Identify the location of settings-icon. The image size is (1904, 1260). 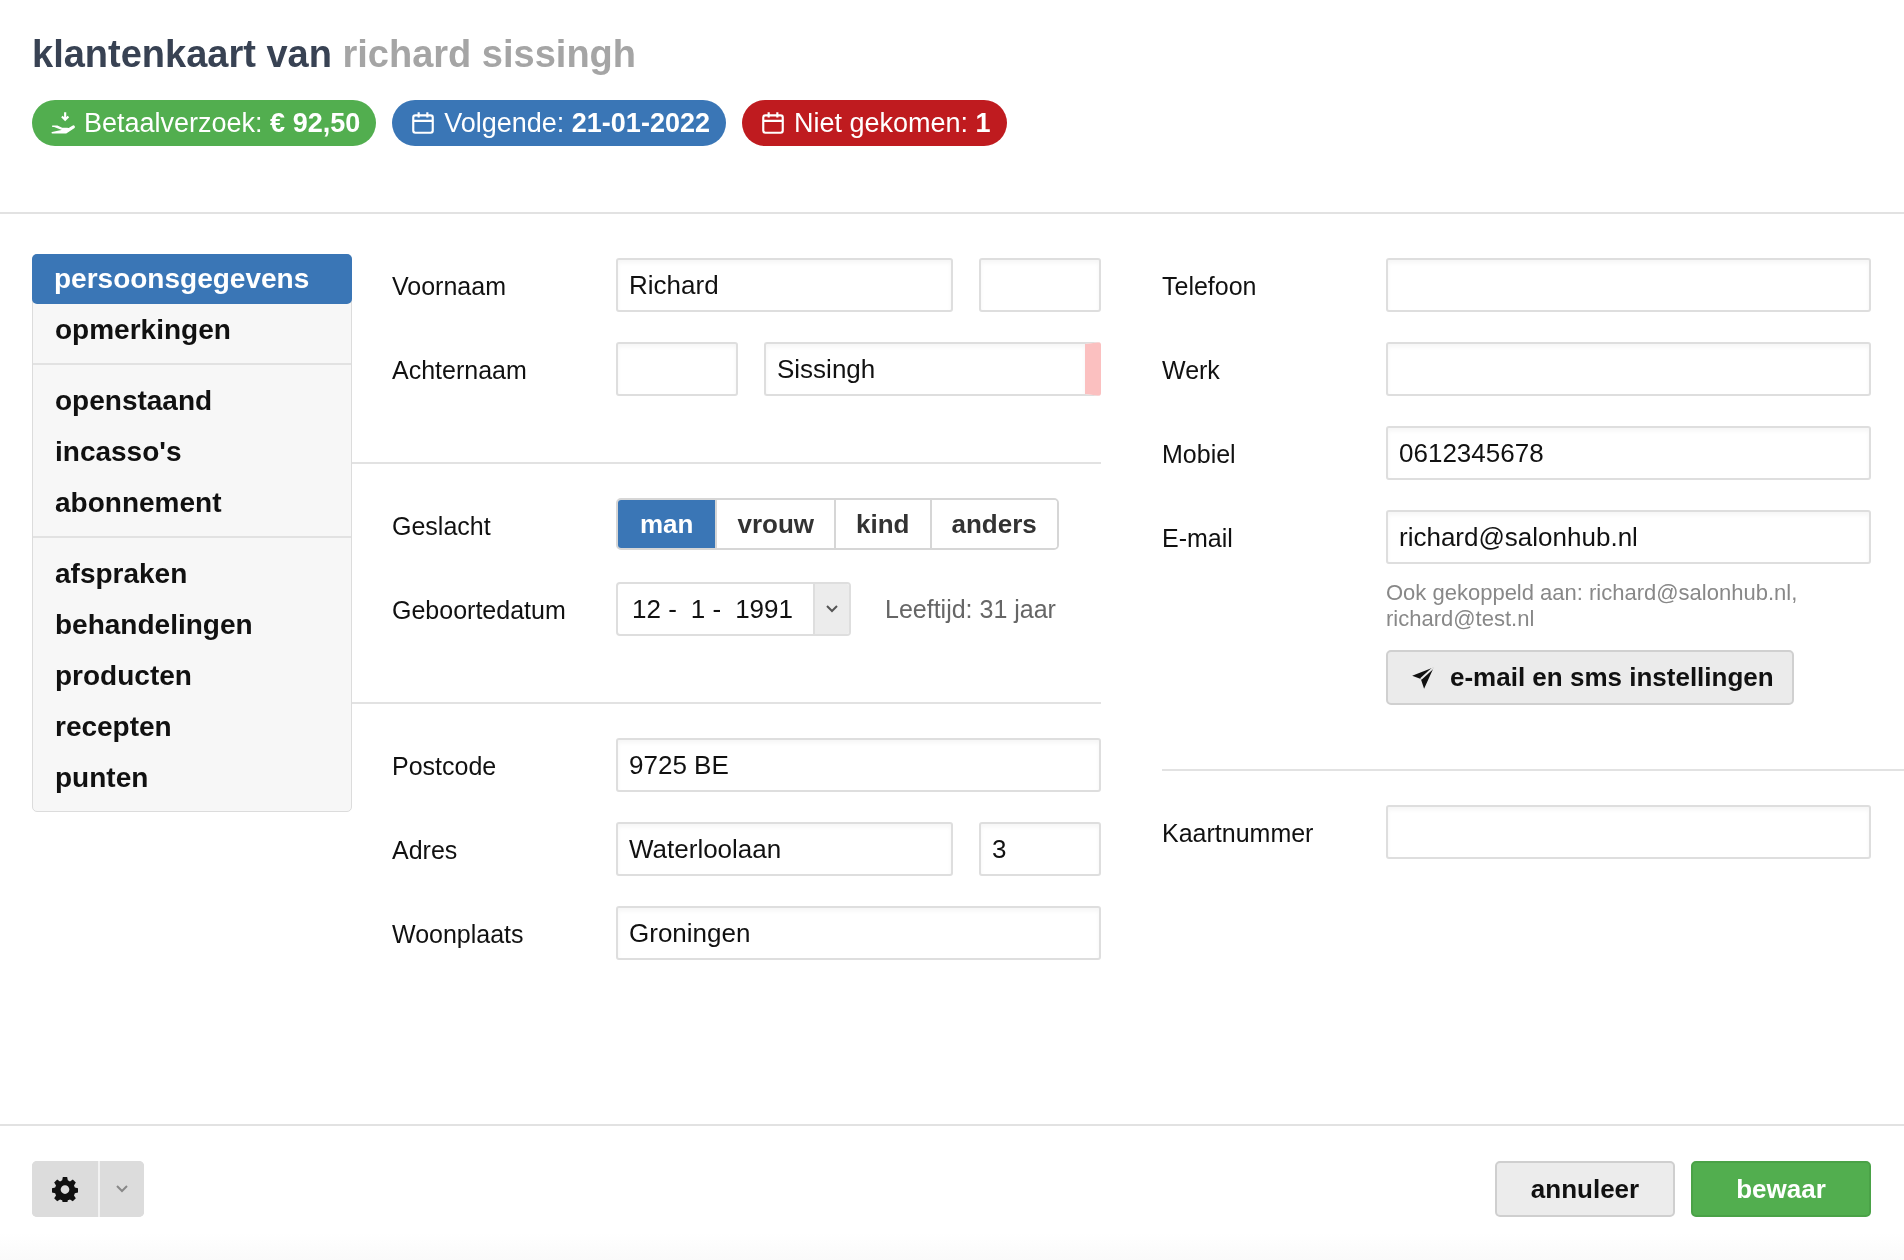
(65, 1189).